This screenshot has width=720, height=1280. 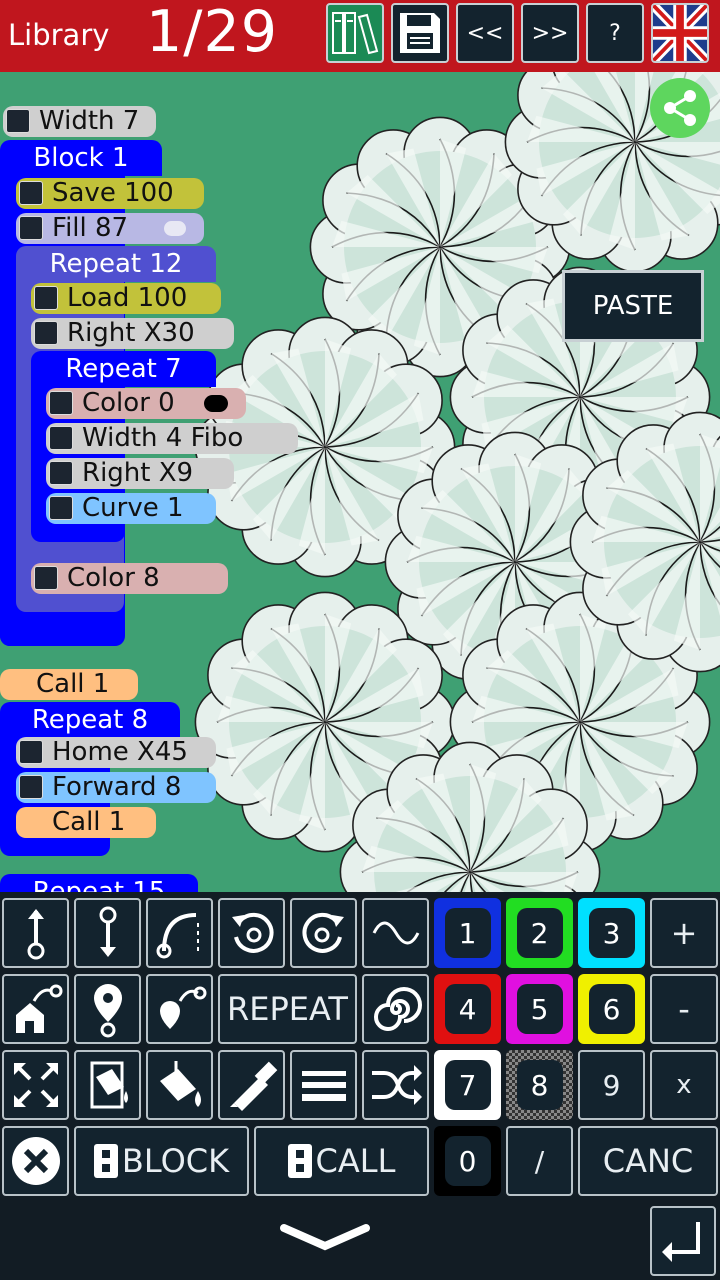 I want to click on zoom-key, so click(x=35, y=1085).